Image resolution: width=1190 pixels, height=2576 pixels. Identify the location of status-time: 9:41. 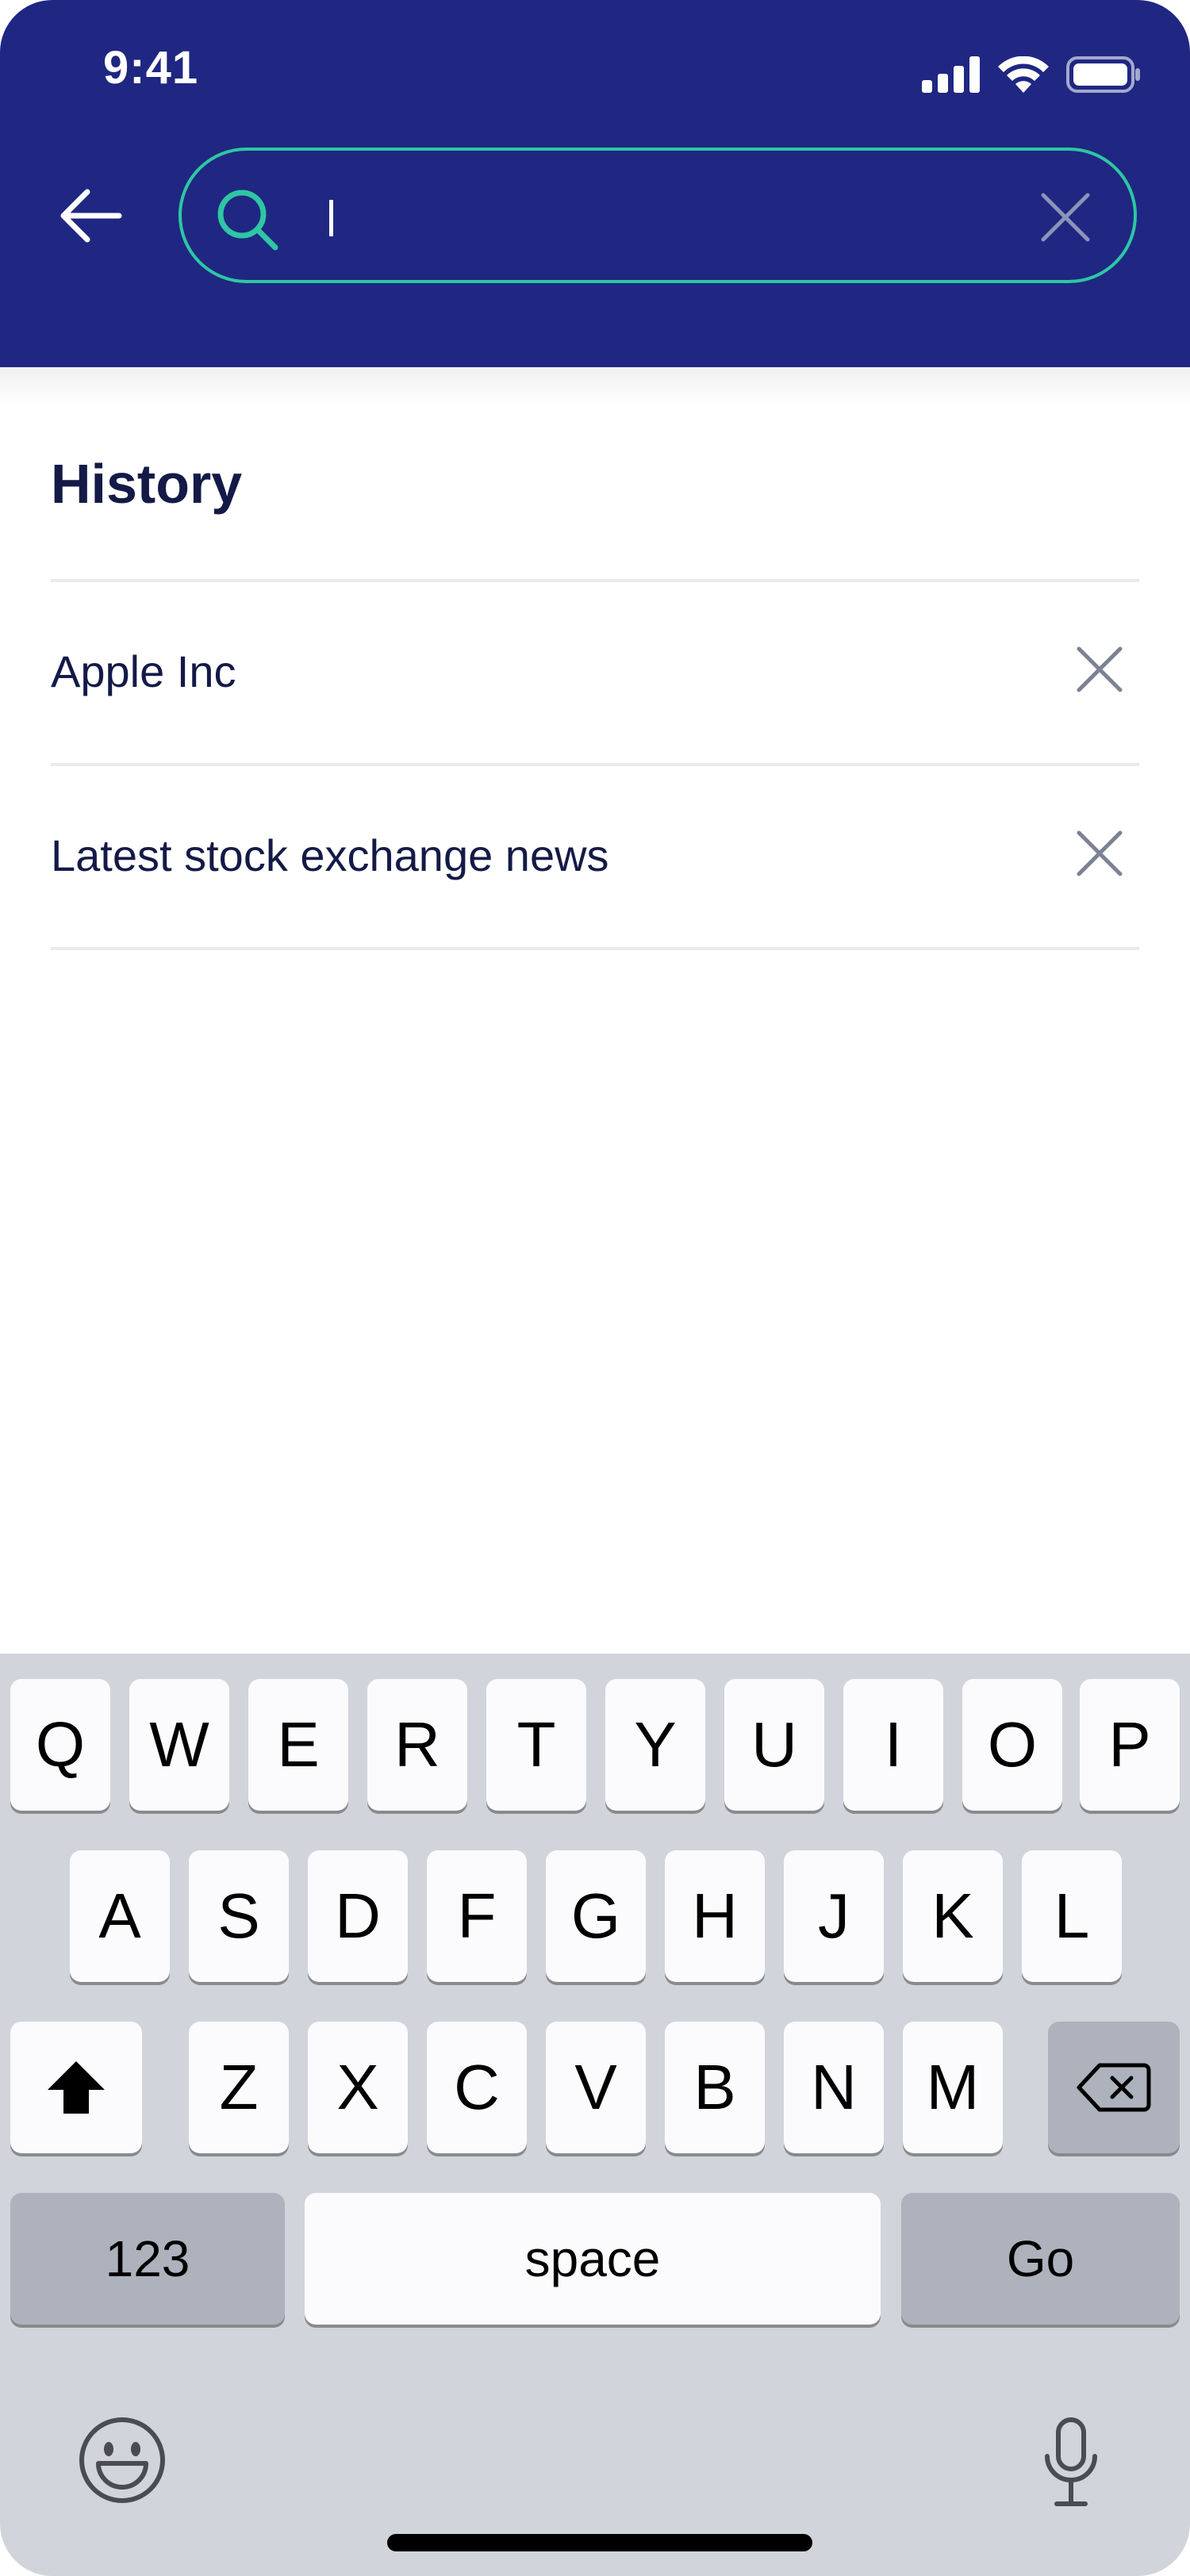
(151, 68).